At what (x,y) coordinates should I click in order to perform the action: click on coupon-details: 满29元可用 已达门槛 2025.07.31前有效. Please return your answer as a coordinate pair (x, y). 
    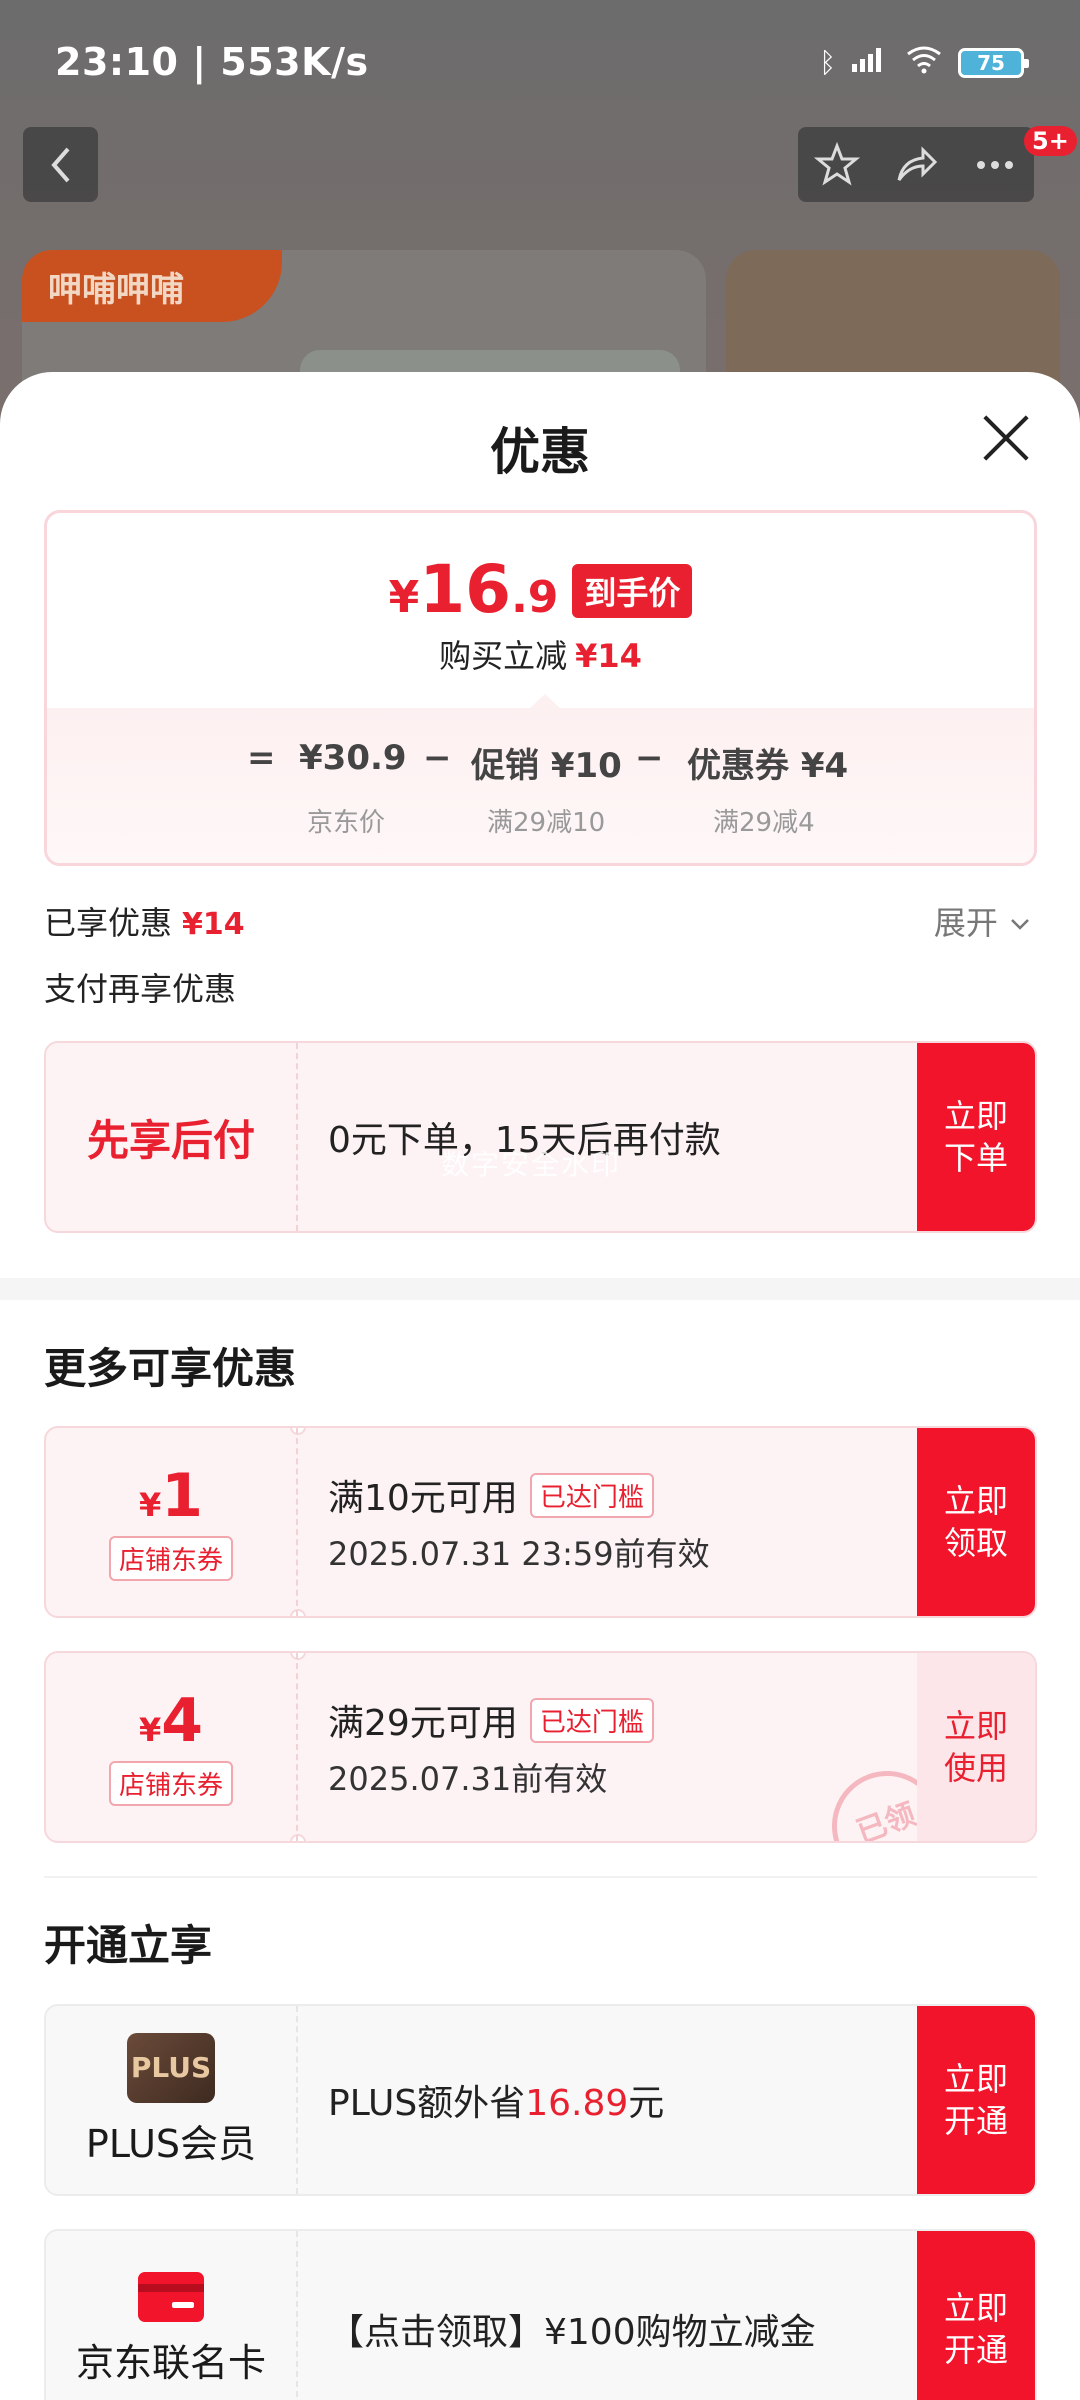
    Looking at the image, I should click on (491, 1747).